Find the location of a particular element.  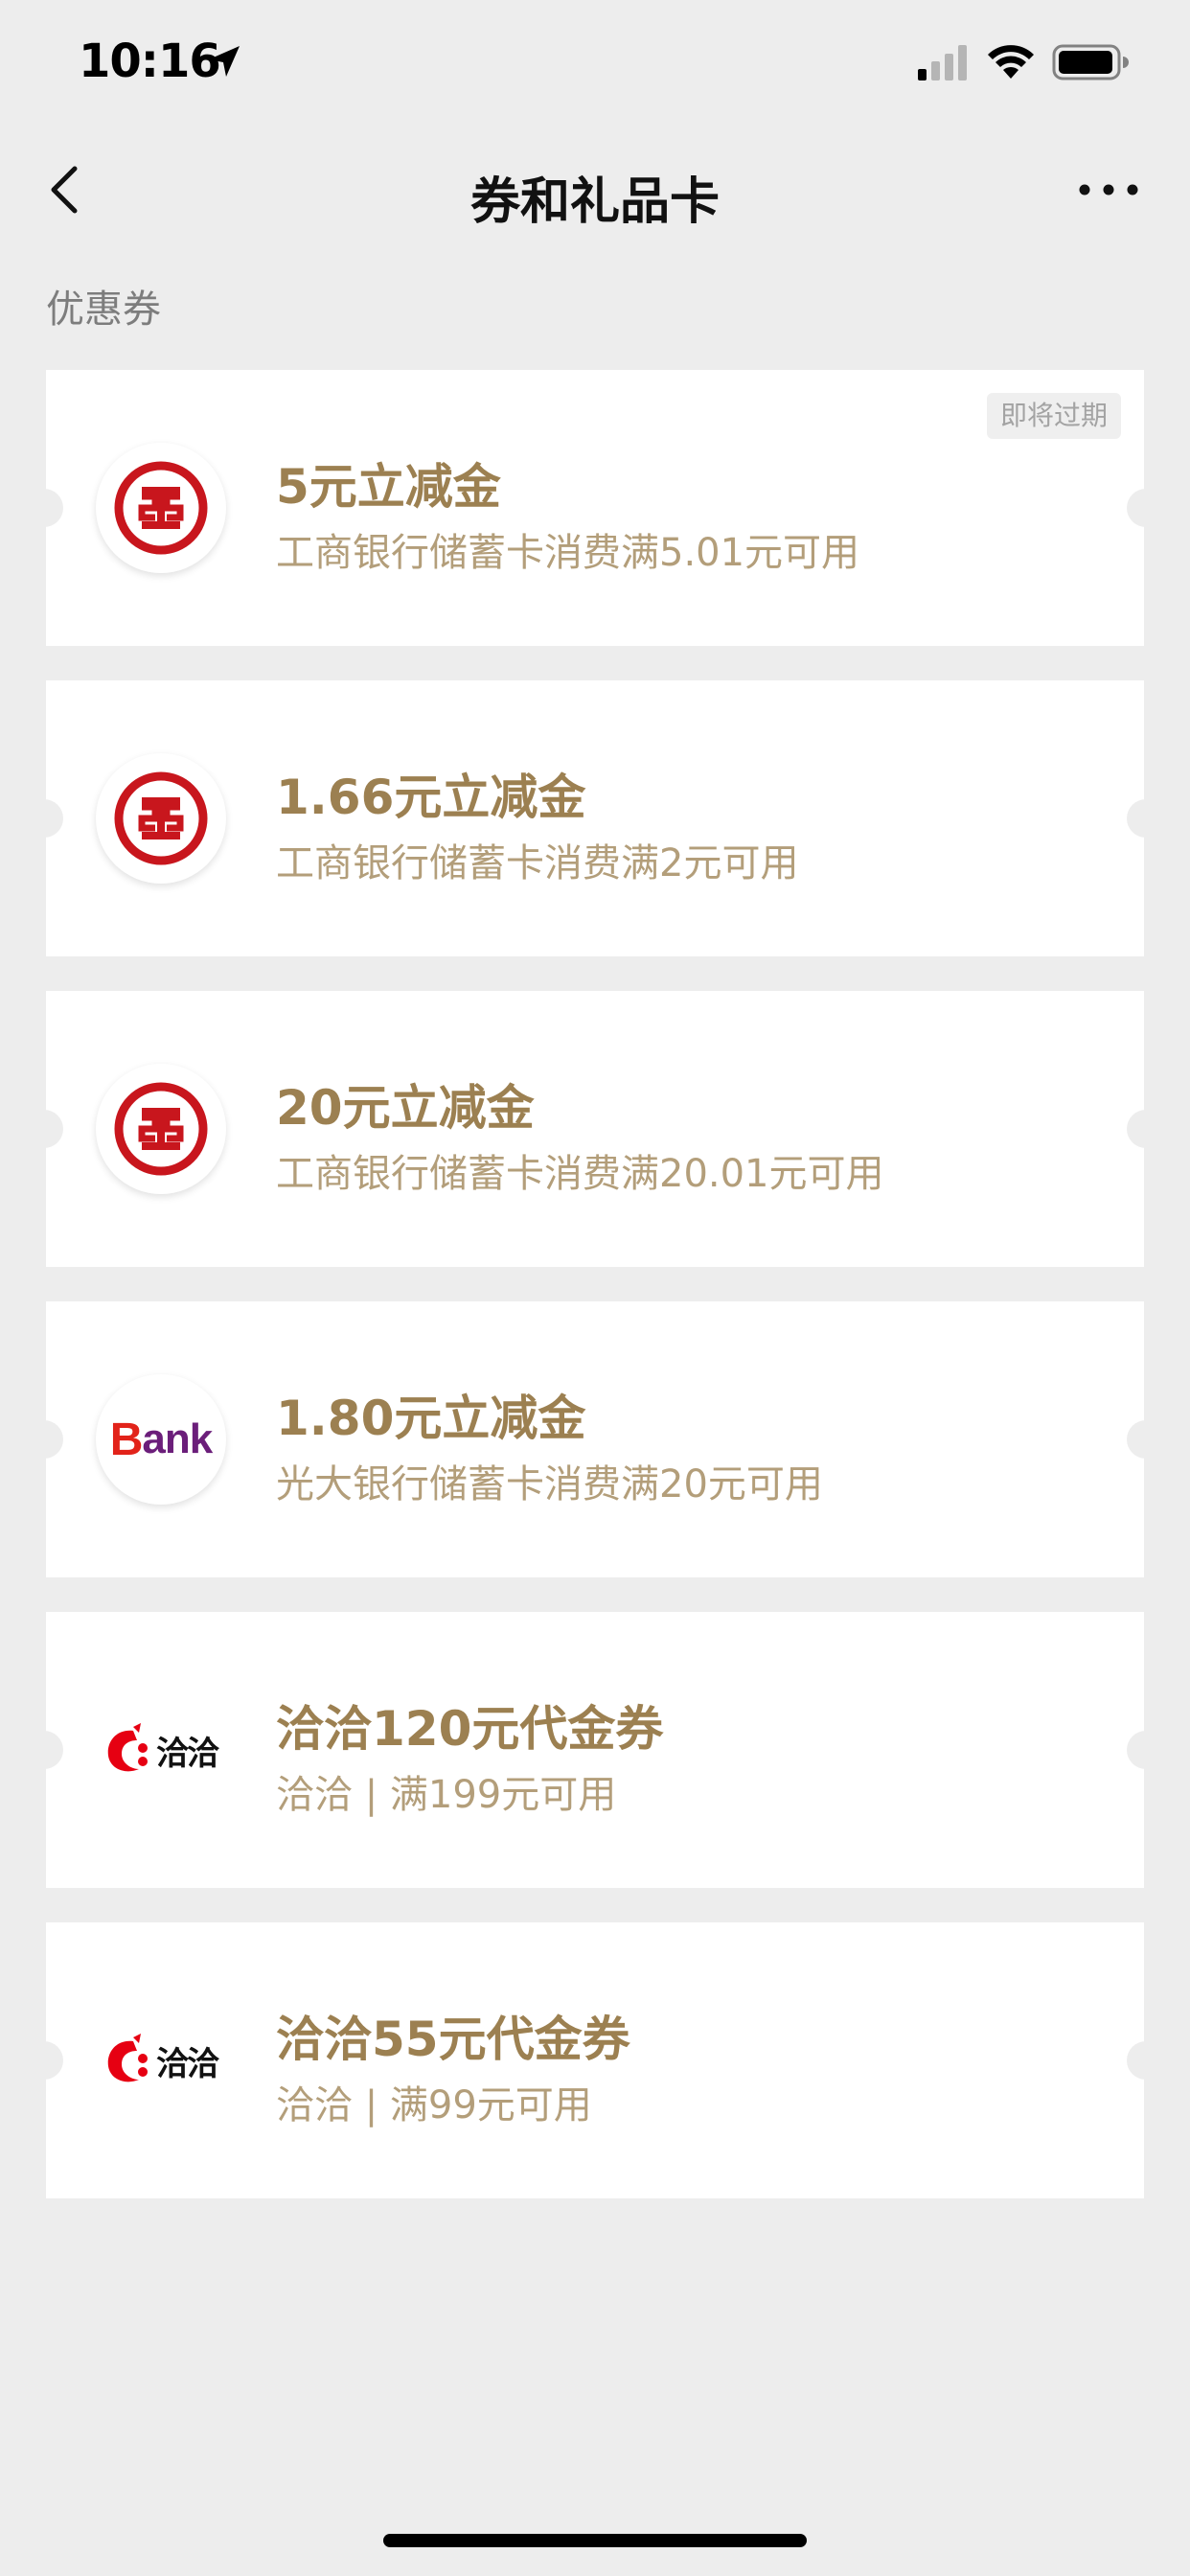

location-arrow-icon is located at coordinates (225, 62).